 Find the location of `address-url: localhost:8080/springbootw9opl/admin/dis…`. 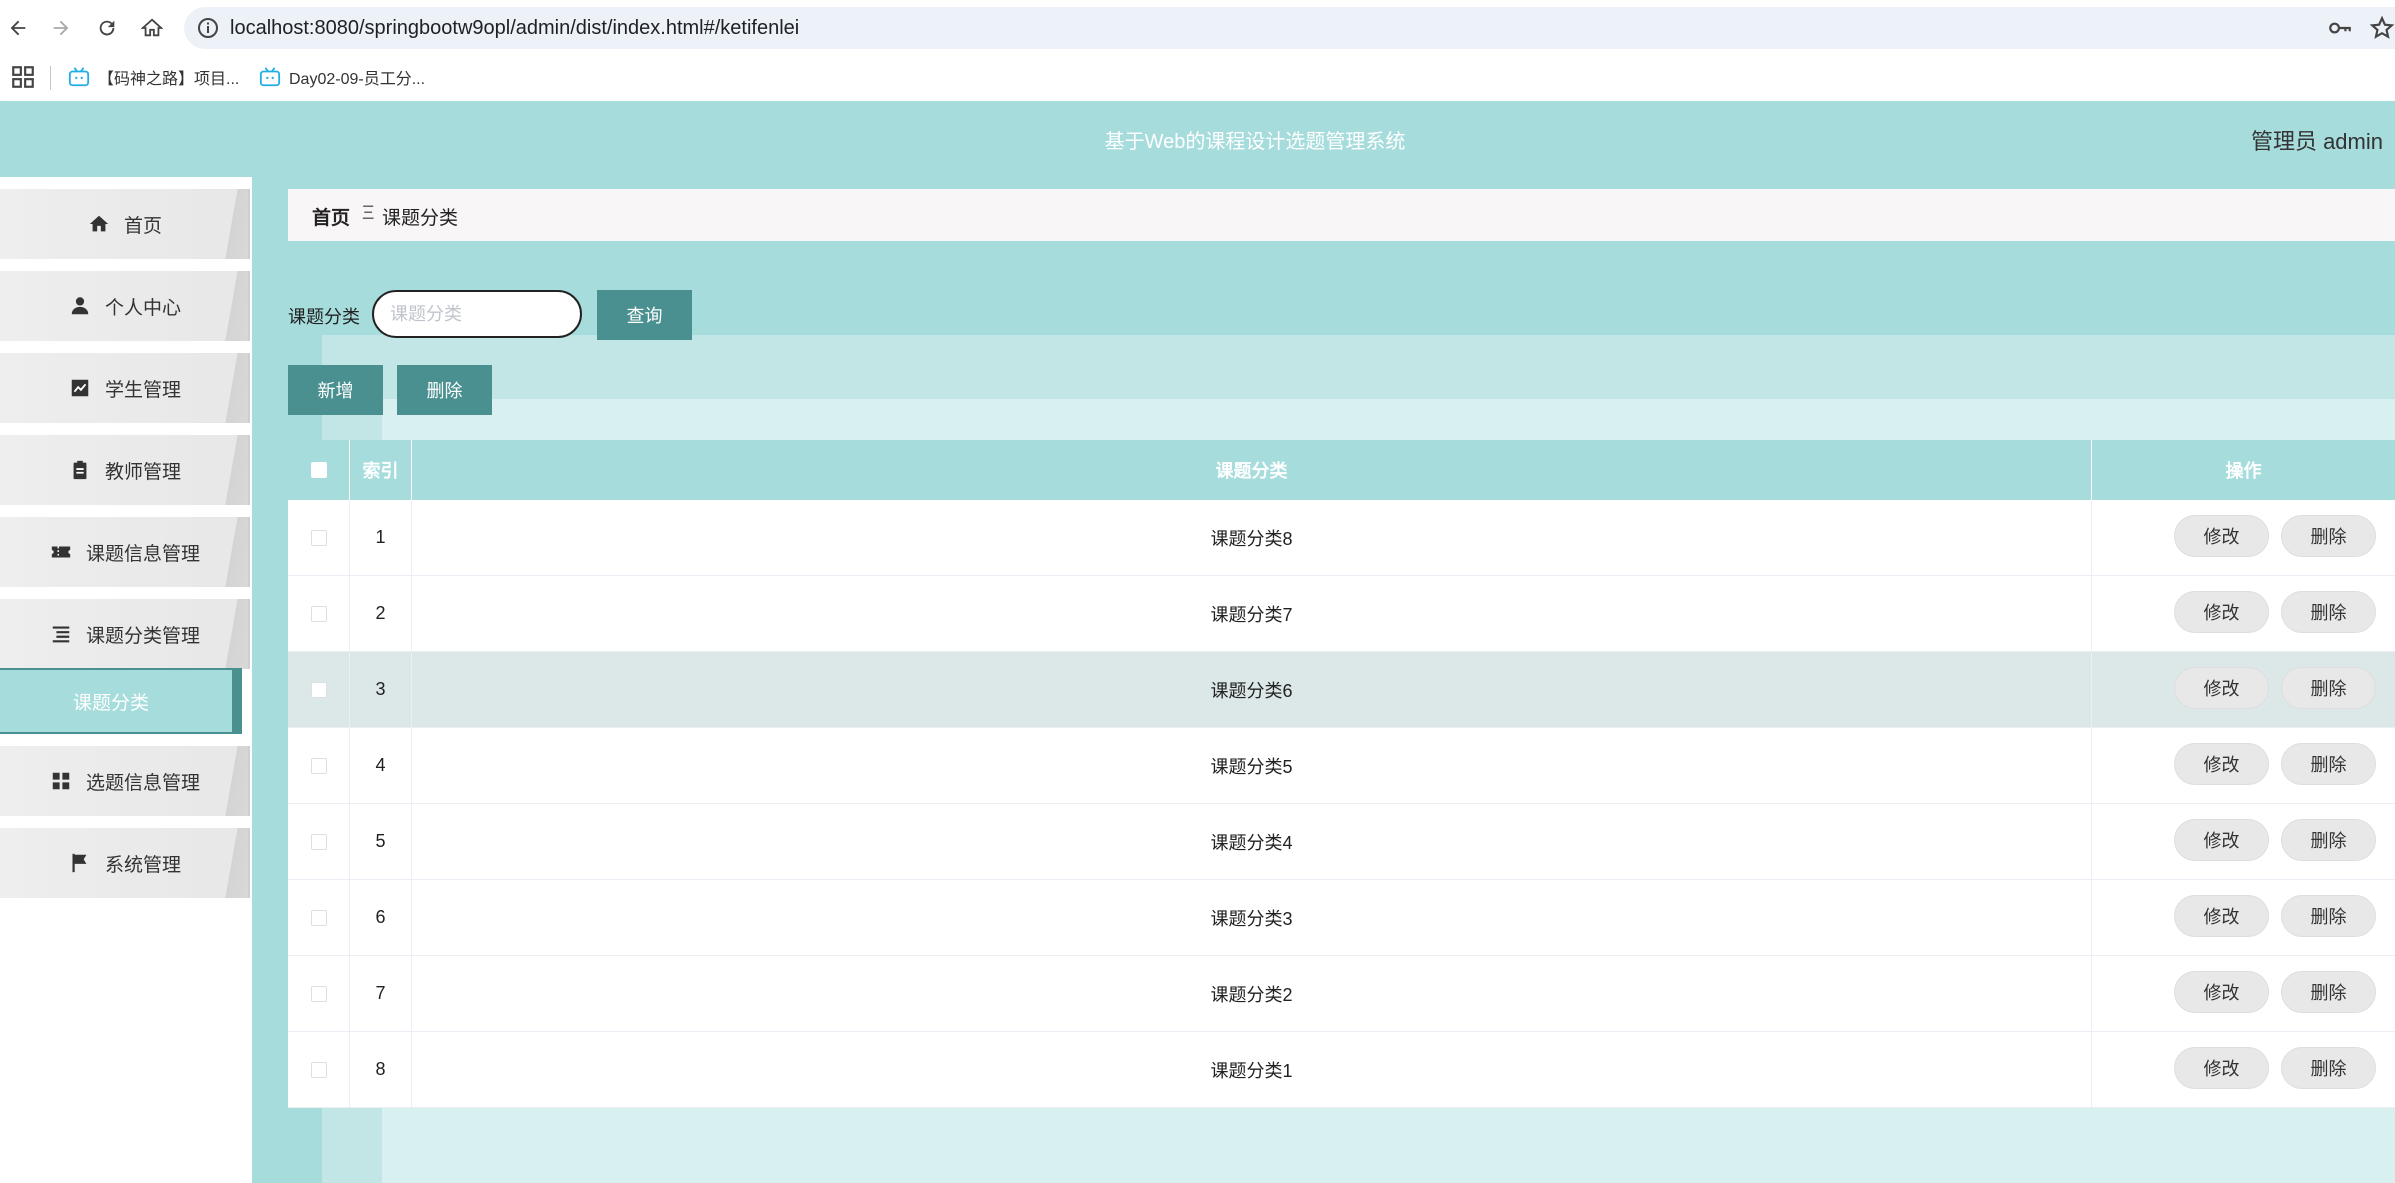

address-url: localhost:8080/springbootw9opl/admin/dis… is located at coordinates (514, 28).